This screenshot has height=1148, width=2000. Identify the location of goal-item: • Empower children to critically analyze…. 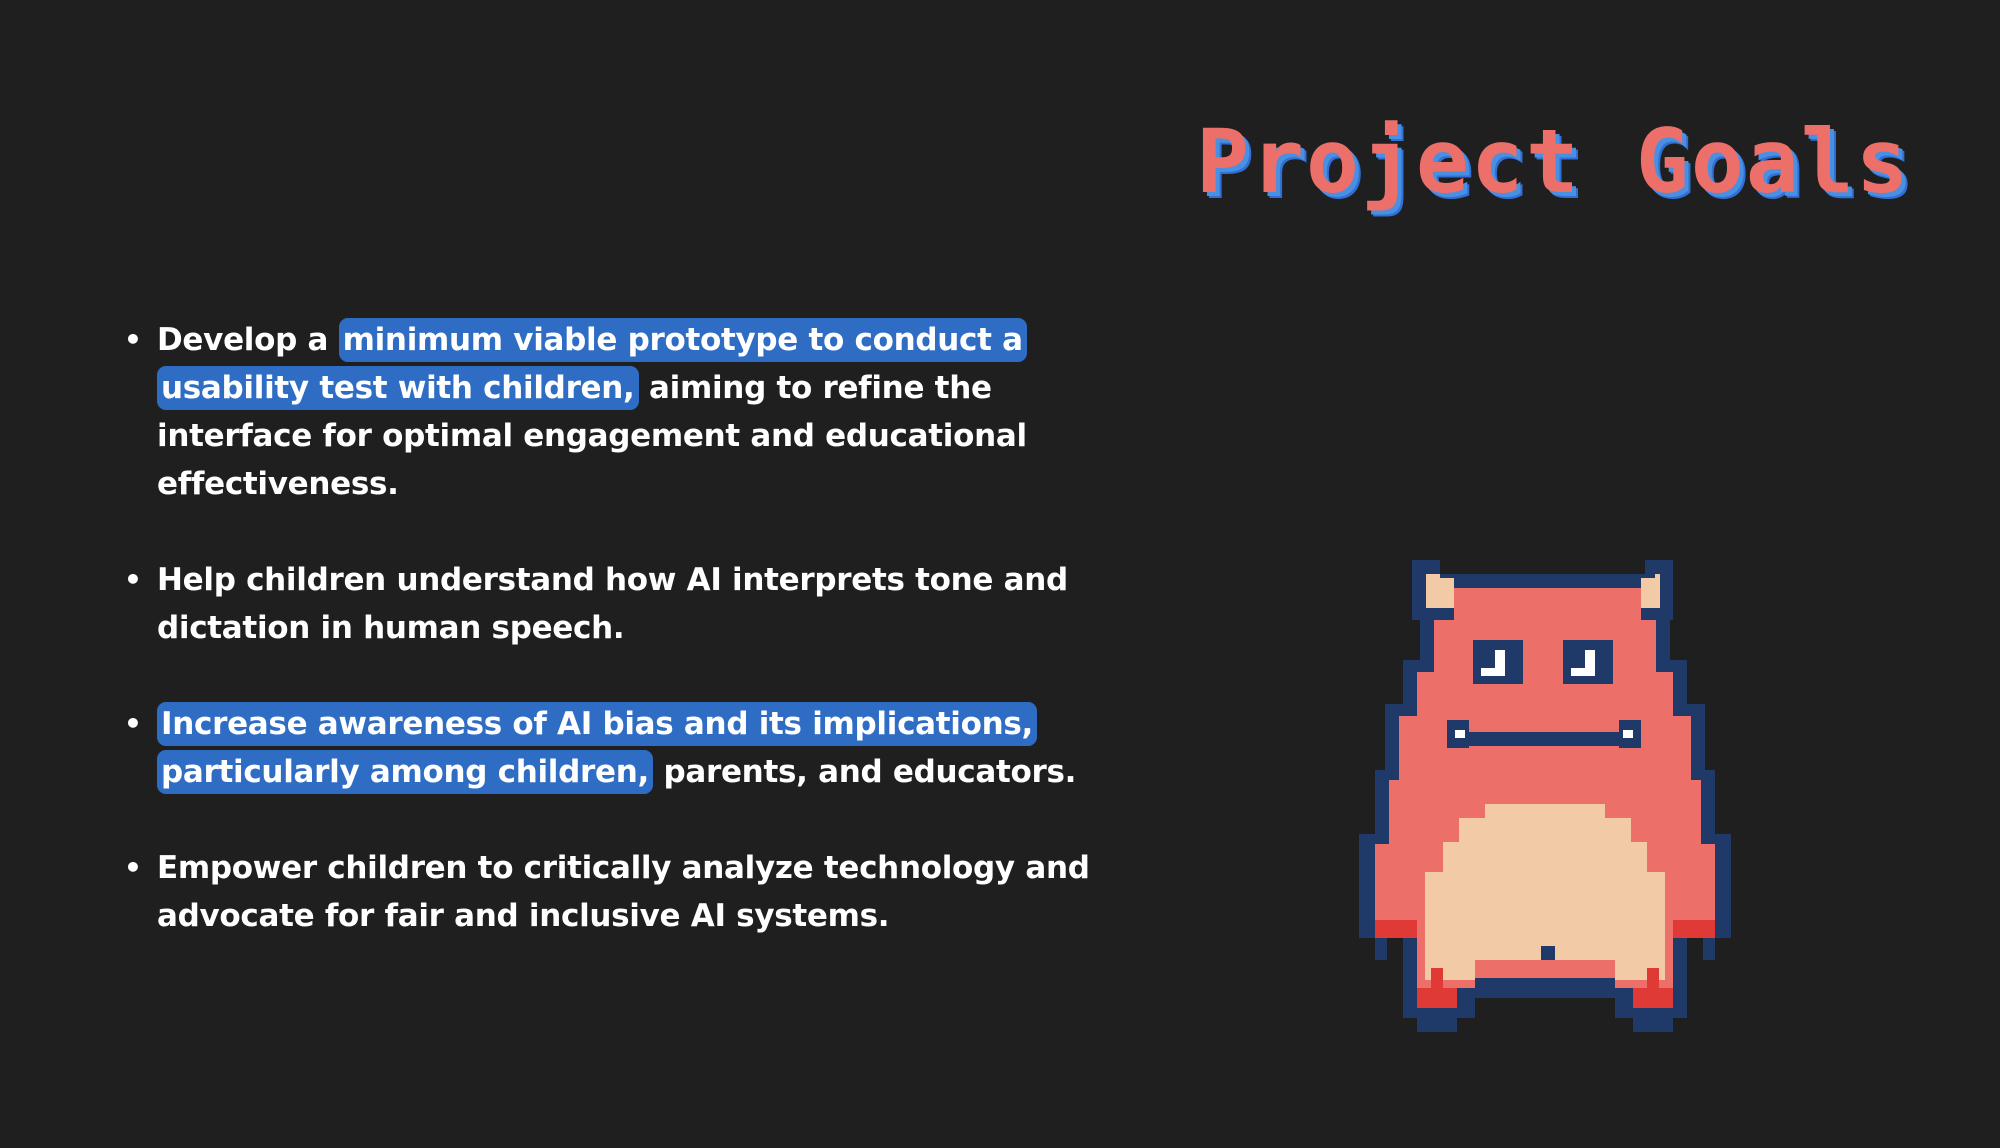
(618, 892).